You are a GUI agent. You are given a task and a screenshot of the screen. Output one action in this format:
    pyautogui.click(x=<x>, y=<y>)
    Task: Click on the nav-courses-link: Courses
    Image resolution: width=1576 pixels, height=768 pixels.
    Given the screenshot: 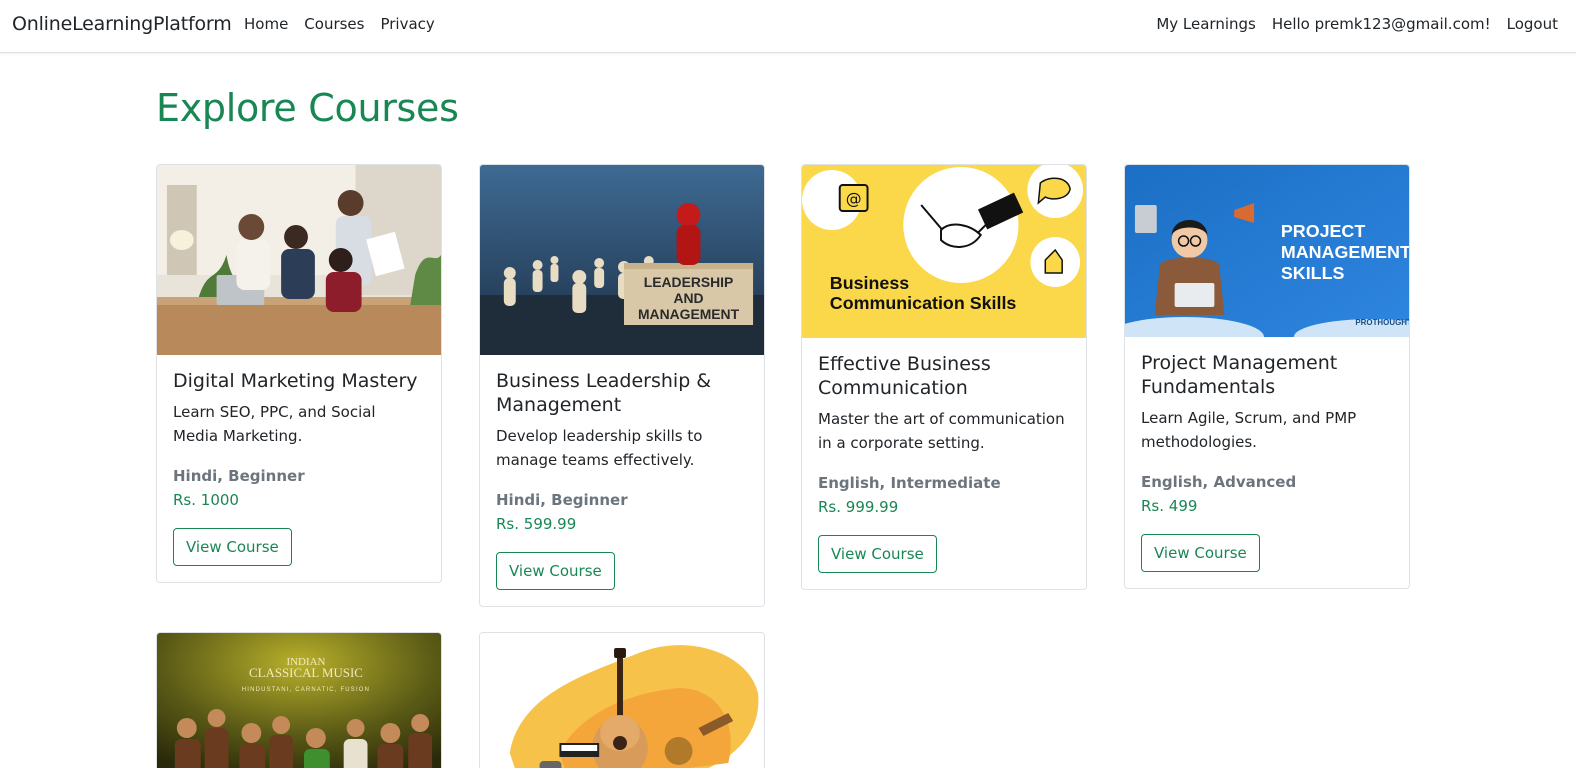 What is the action you would take?
    pyautogui.click(x=334, y=24)
    